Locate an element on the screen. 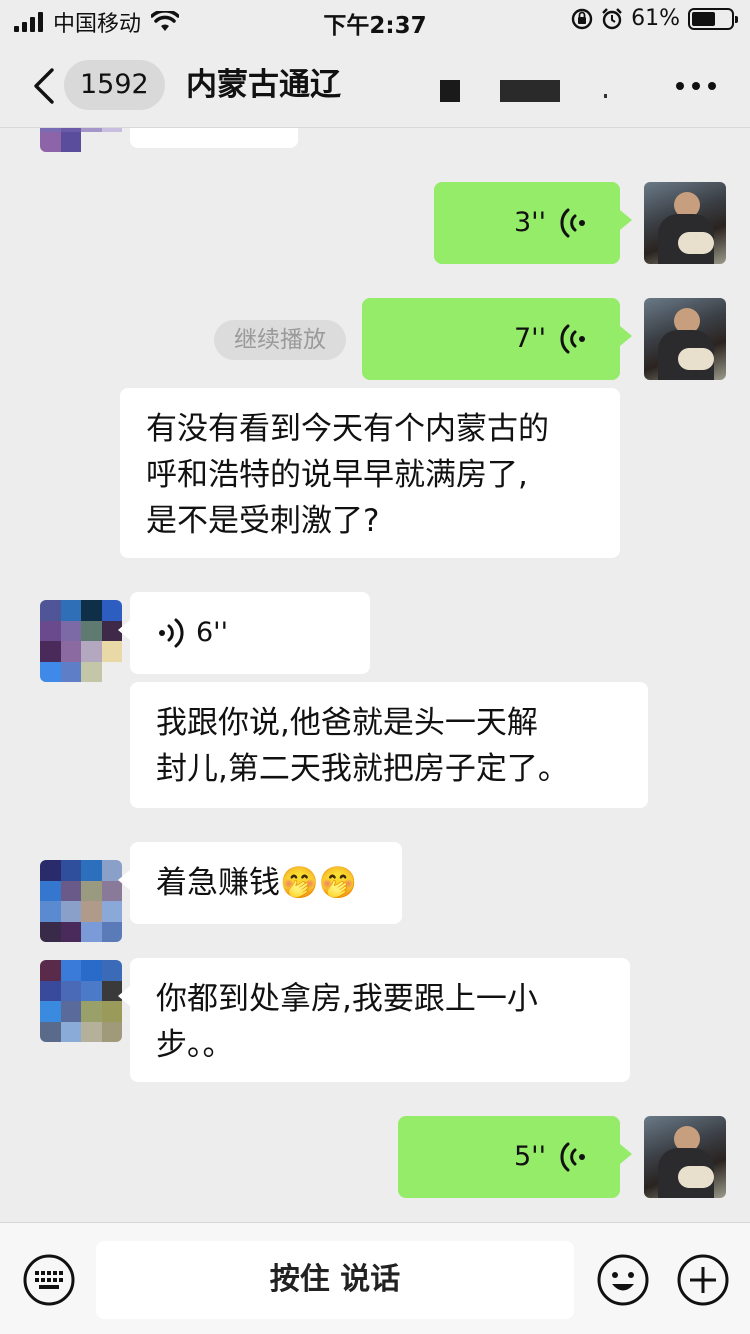 This screenshot has height=1334, width=750. message-text: 有没有看到今天有个内蒙古的 呼和浩特的说早早就满房了, 是不是受刺激了? is located at coordinates (347, 475).